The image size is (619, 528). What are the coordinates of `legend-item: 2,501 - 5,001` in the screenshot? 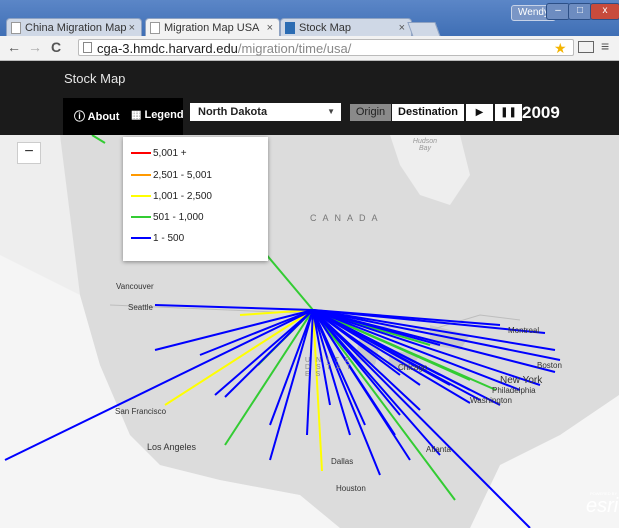 It's located at (171, 176).